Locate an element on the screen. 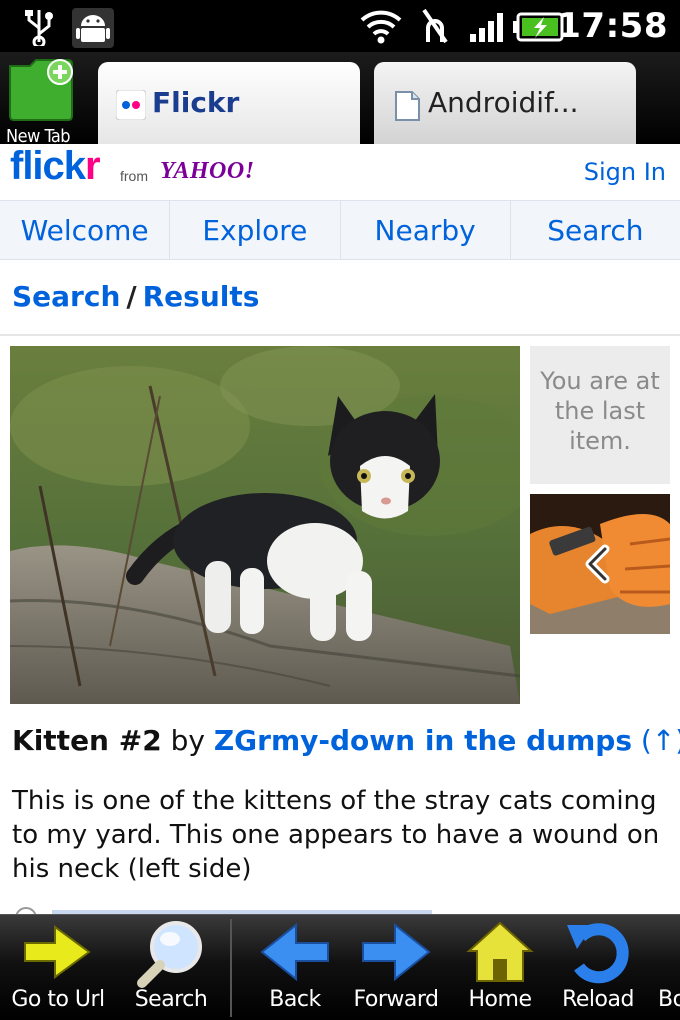 This screenshot has height=1020, width=680. flickr-nav: Welcome Explore Nearby Search is located at coordinates (340, 230).